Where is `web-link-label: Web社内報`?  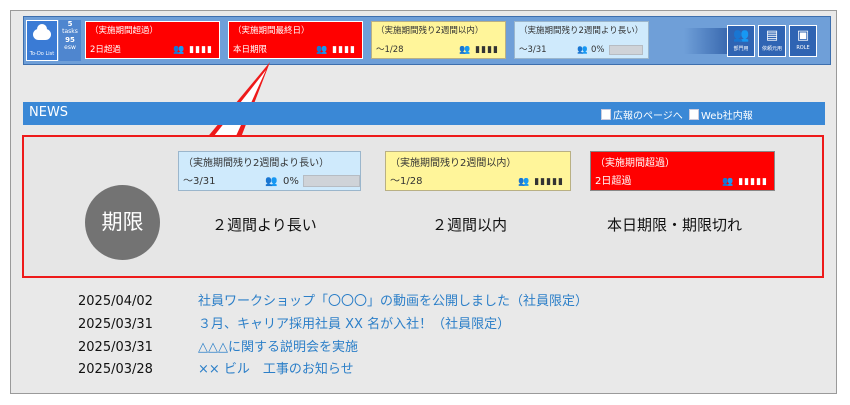
web-link-label: Web社内報 is located at coordinates (727, 116).